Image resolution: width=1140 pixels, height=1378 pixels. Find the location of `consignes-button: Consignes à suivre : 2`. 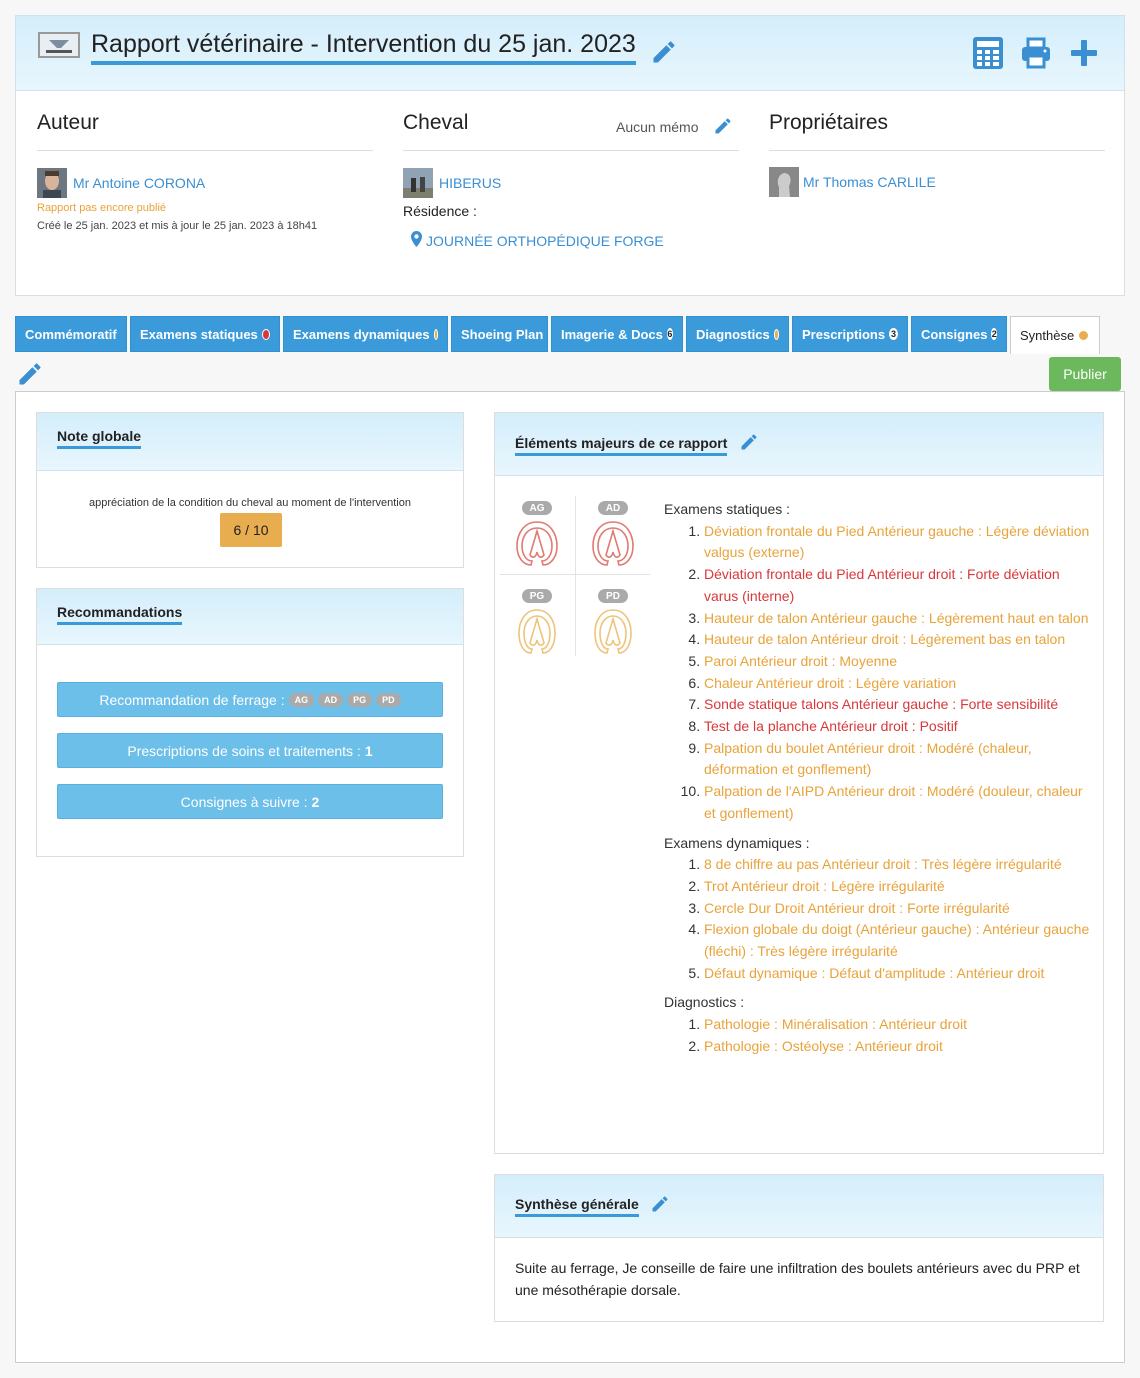

consignes-button: Consignes à suivre : 2 is located at coordinates (250, 801).